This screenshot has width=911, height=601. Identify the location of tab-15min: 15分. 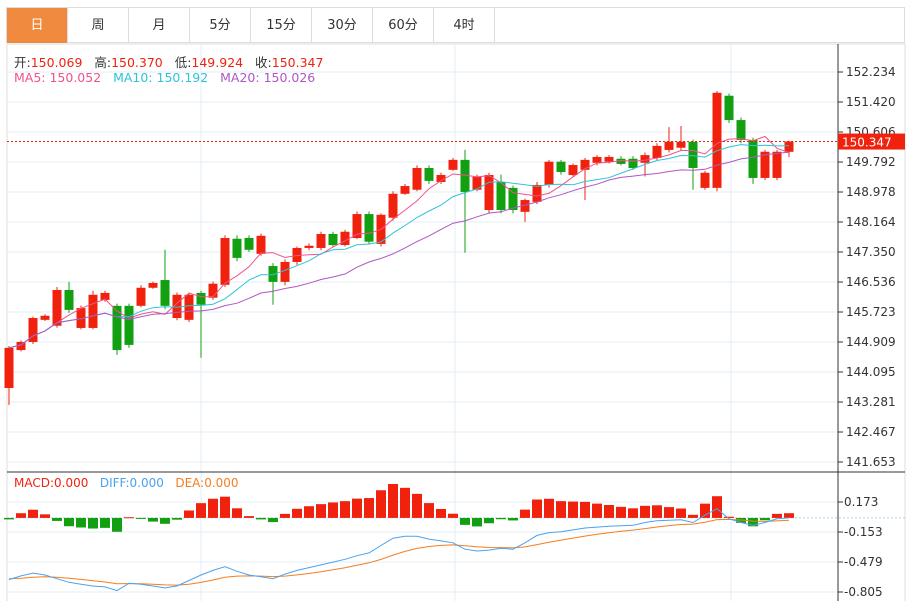
(281, 25).